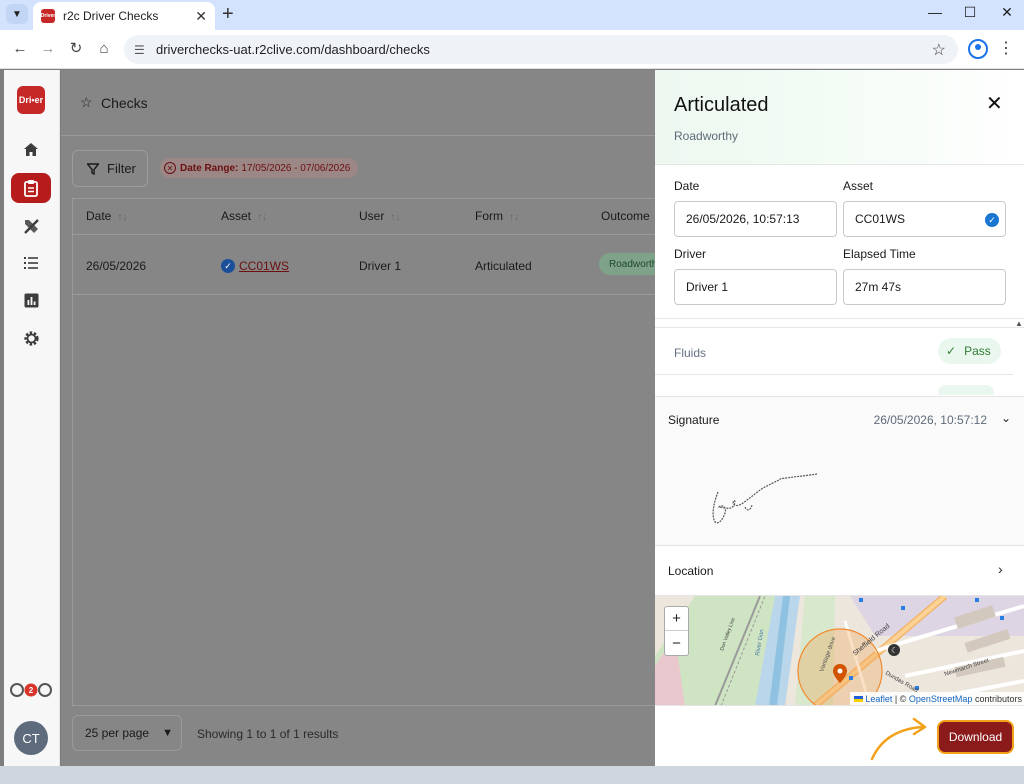  Describe the element at coordinates (76, 49) in the screenshot. I see `reload-icon: ↻` at that location.